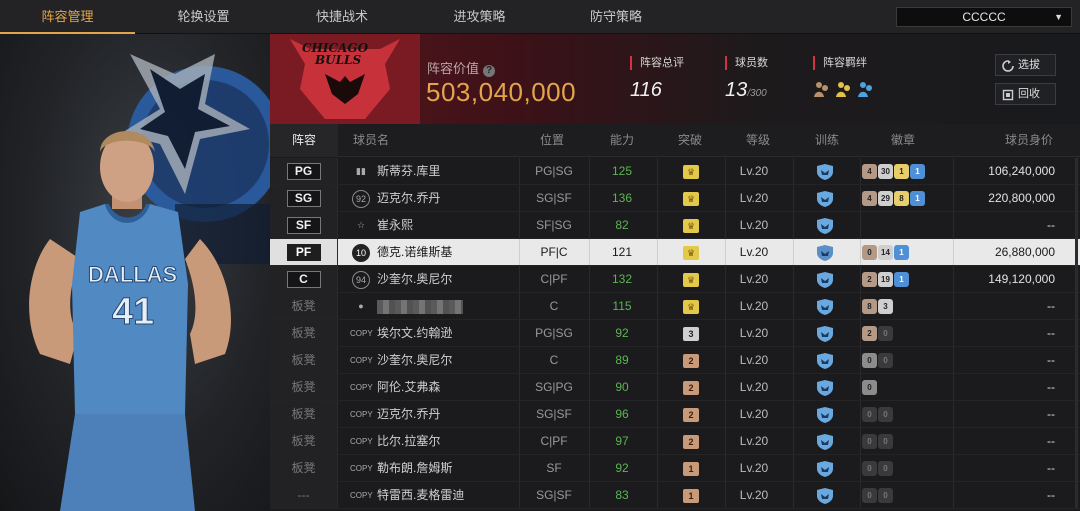 The width and height of the screenshot is (1080, 511). What do you see at coordinates (675, 198) in the screenshot?
I see `table-row: SG 92 迈克尔.乔丹 SG|SF 136 ♛ Lv.20 4 29 8 1 220,800,000` at bounding box center [675, 198].